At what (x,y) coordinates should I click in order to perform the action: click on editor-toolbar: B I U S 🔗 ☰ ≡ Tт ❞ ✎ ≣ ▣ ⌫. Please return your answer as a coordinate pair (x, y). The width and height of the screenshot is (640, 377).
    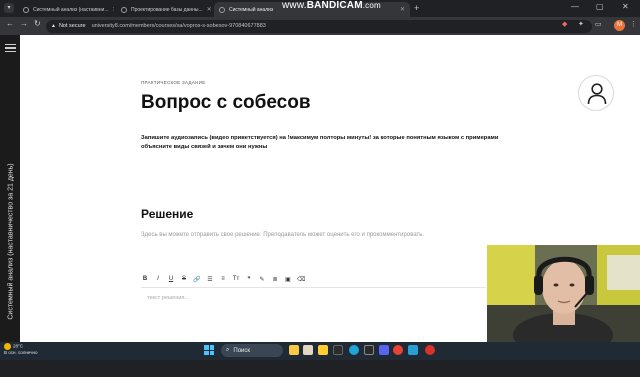
    Looking at the image, I should click on (223, 279).